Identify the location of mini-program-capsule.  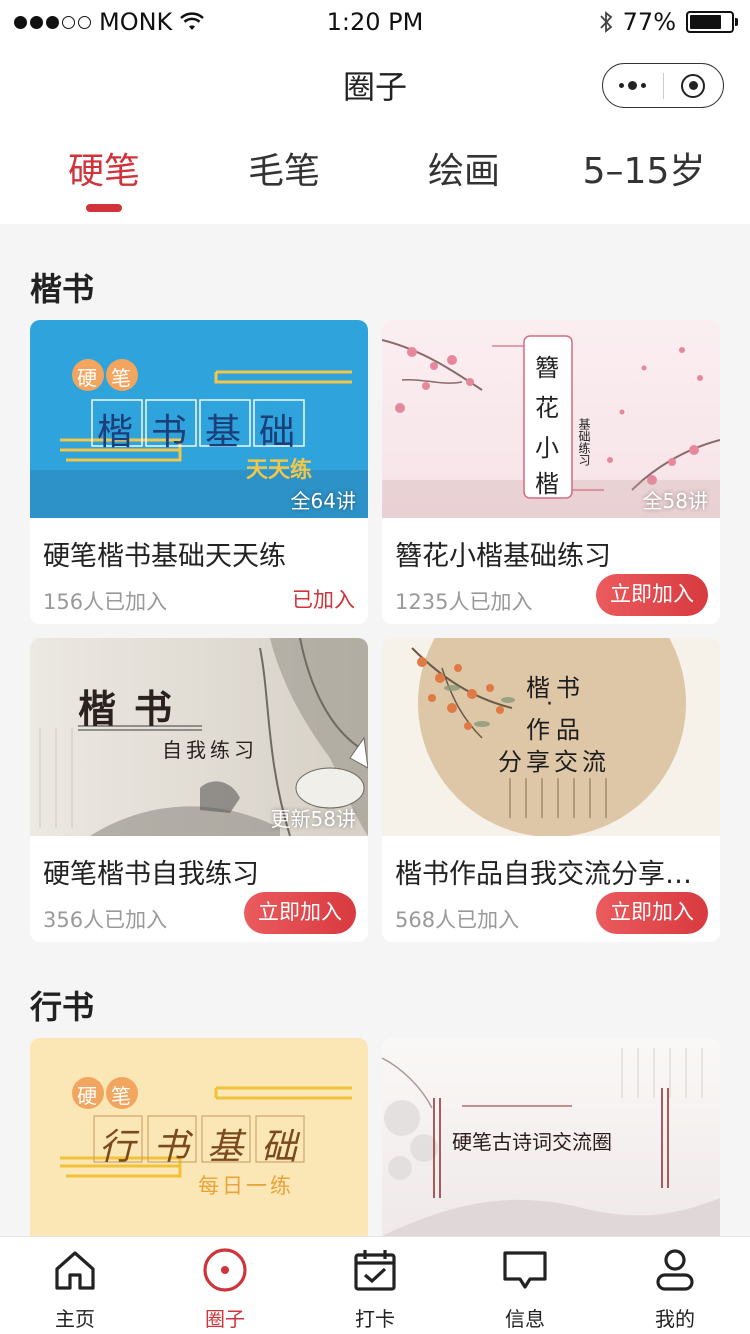
(663, 85).